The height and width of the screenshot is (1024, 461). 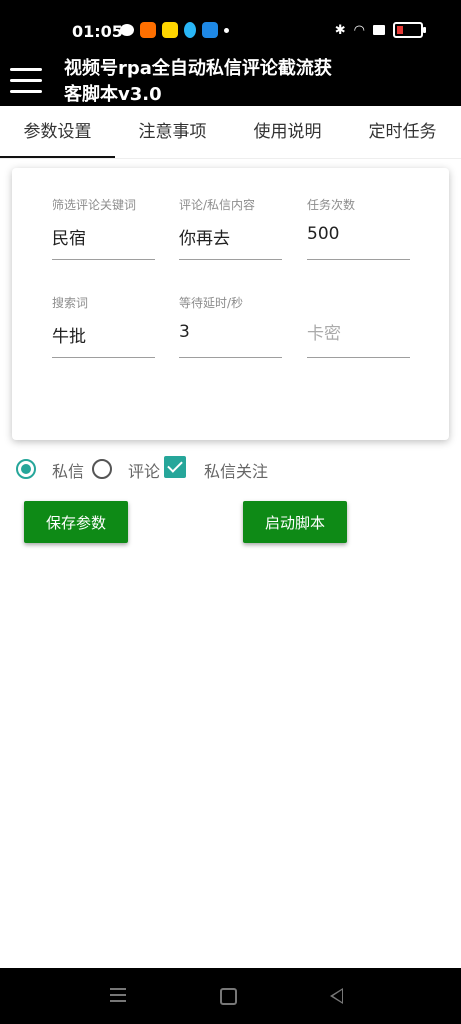 I want to click on keyword-value: 民宿, so click(x=103, y=236).